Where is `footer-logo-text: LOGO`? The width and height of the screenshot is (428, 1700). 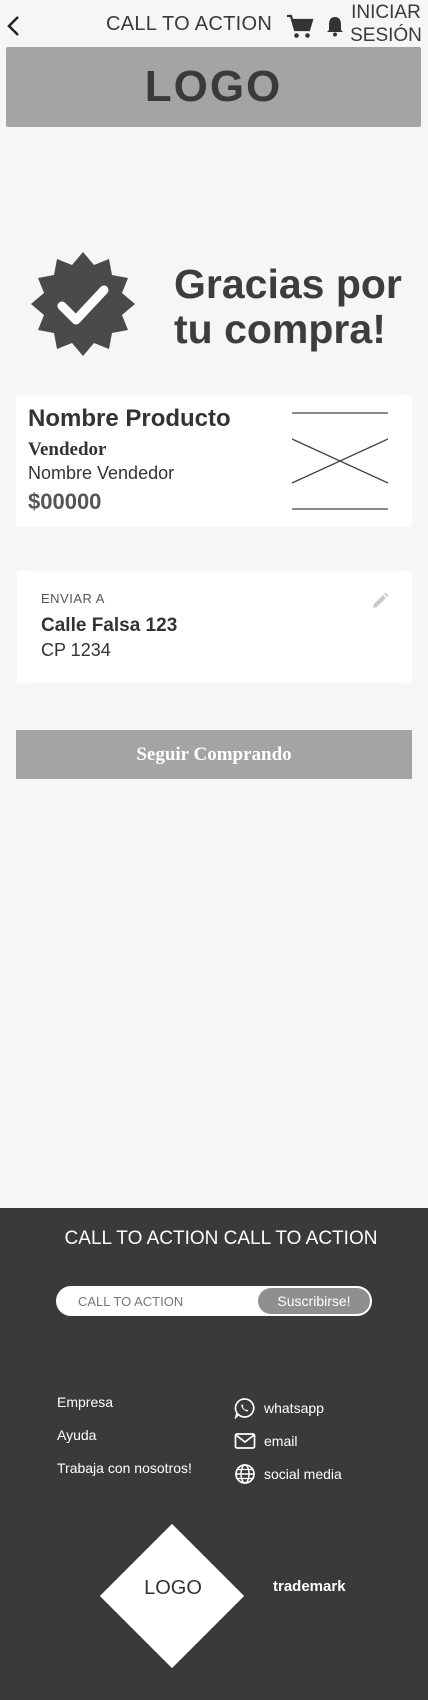 footer-logo-text: LOGO is located at coordinates (173, 1588).